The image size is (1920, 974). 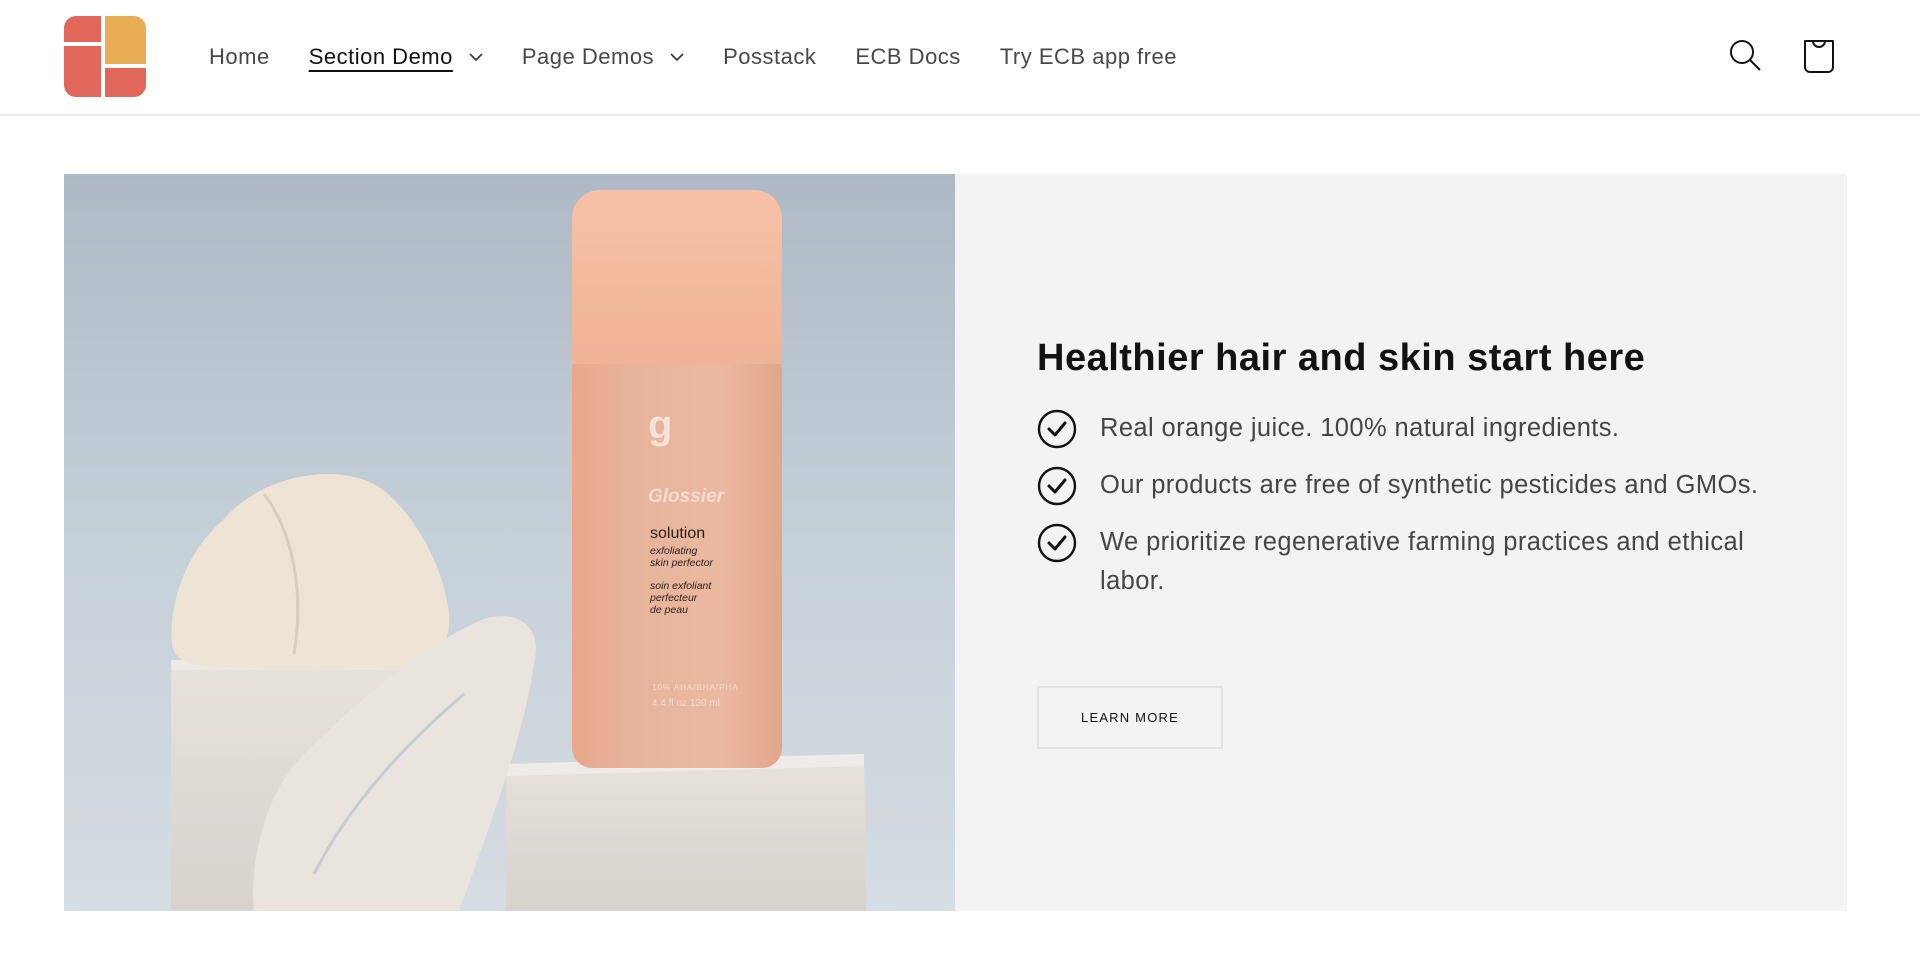 I want to click on nav-item-ecb-docs: ECB Docs, so click(x=907, y=57).